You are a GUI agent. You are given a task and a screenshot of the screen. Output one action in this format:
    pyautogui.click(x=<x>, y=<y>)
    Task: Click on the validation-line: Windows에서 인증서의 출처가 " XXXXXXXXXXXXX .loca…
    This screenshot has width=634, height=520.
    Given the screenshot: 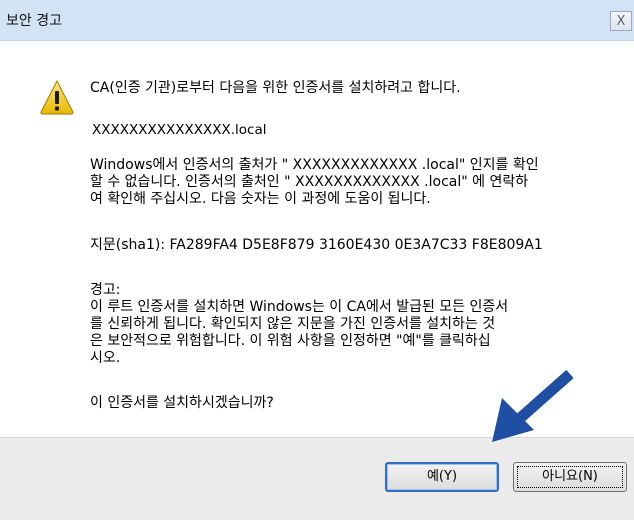 What is the action you would take?
    pyautogui.click(x=314, y=165)
    